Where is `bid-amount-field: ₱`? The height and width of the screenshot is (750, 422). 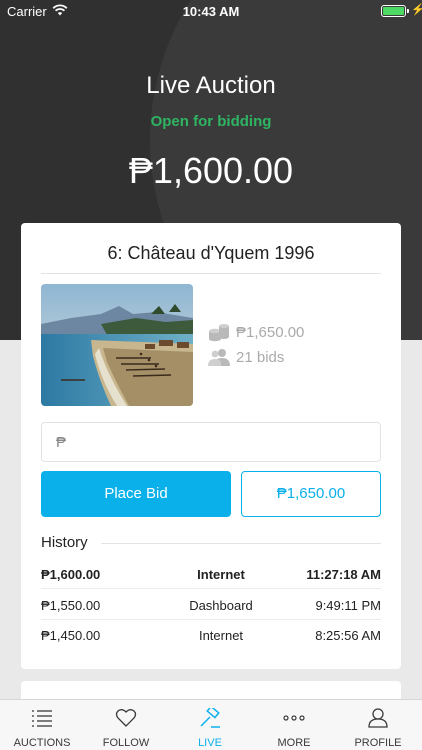
bid-amount-field: ₱ is located at coordinates (211, 442).